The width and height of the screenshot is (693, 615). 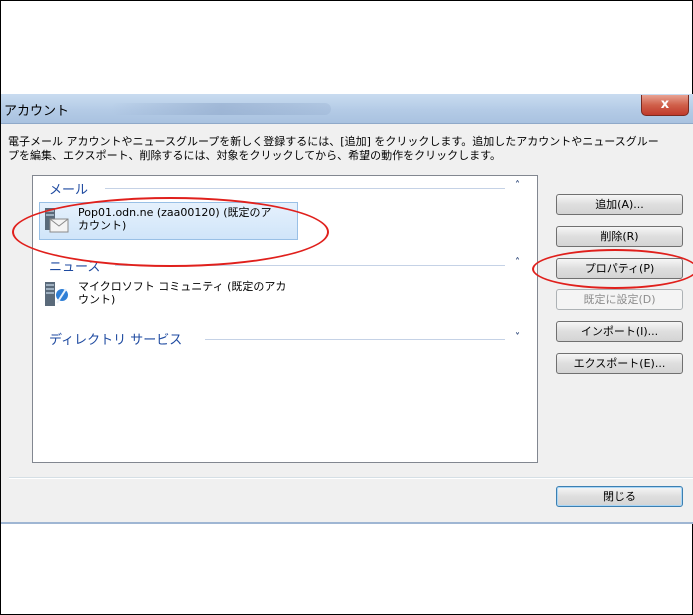 I want to click on group-header-directory: ディレクトリ サービス, so click(x=116, y=340).